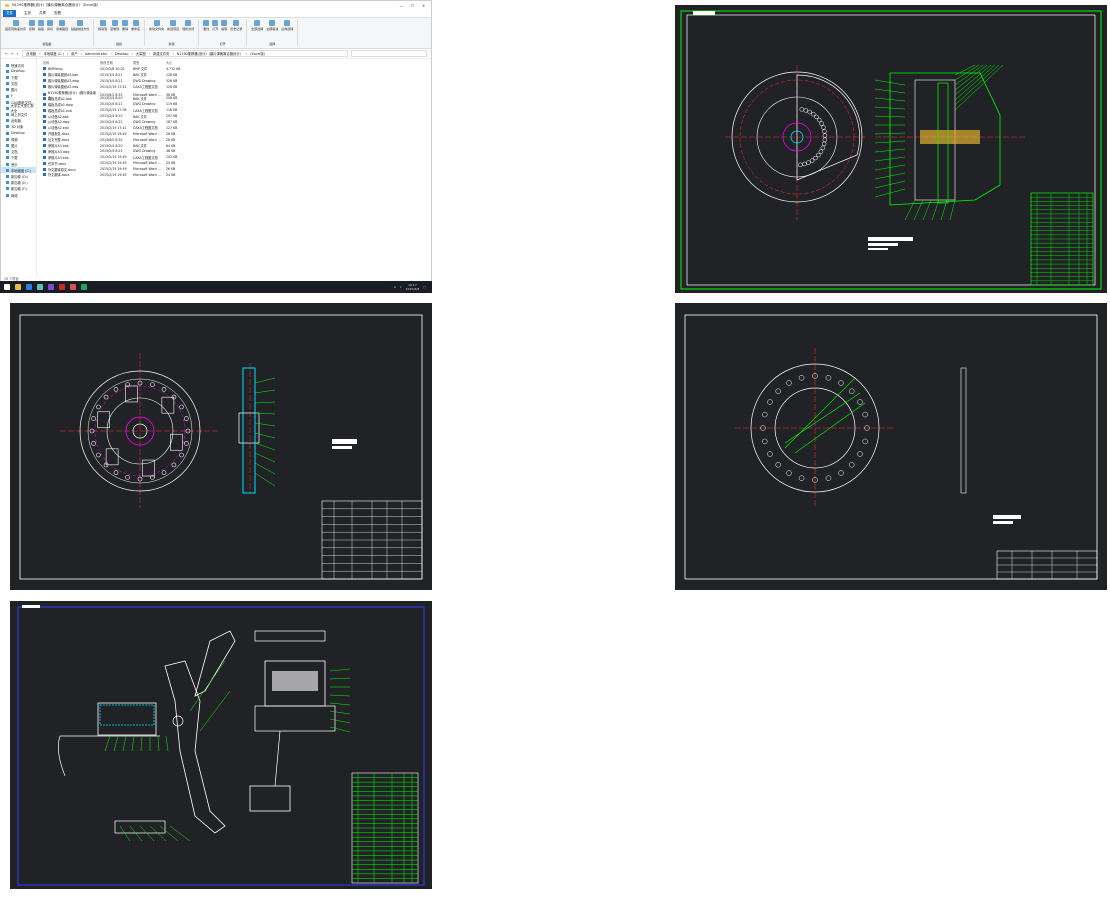  Describe the element at coordinates (140, 146) in the screenshot. I see `file-type: BAK 文件` at that location.